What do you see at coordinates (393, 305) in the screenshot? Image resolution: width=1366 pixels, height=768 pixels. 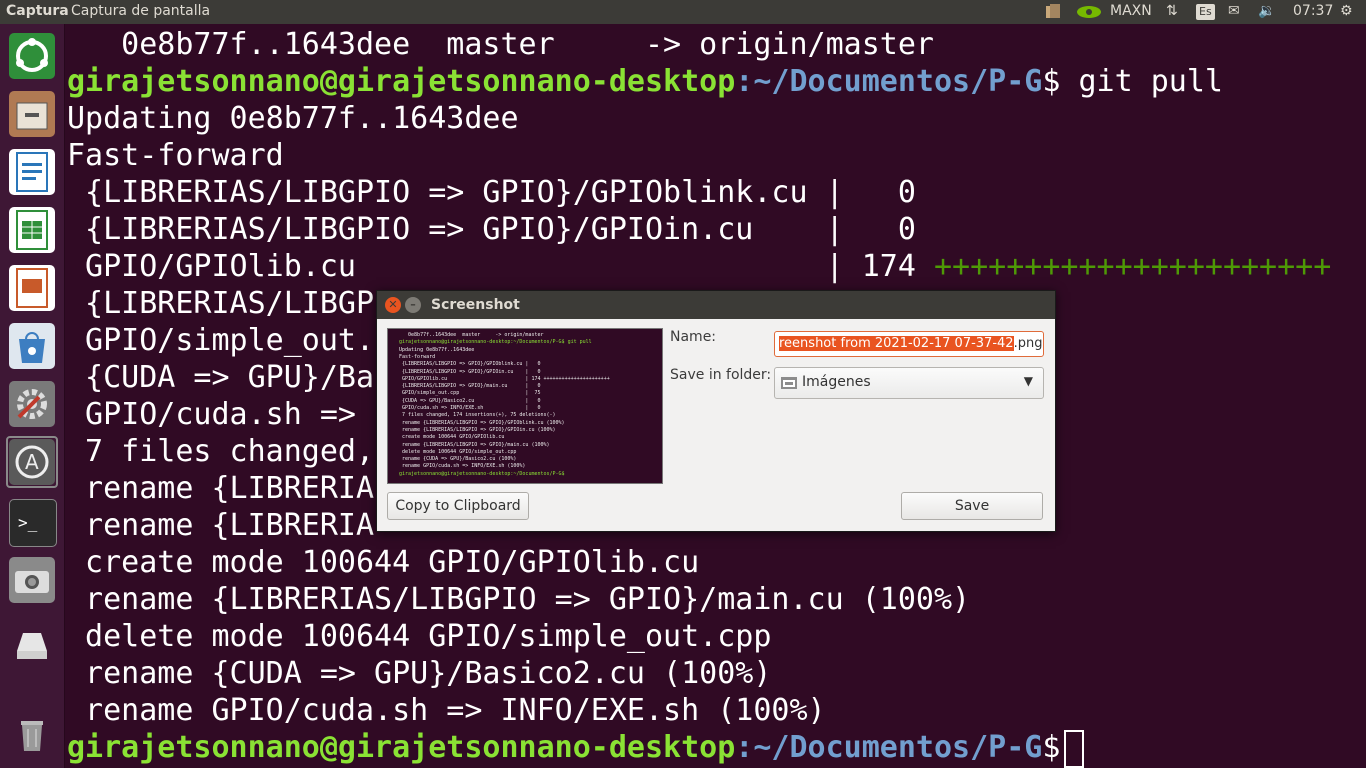 I see `close-icon: ✕` at bounding box center [393, 305].